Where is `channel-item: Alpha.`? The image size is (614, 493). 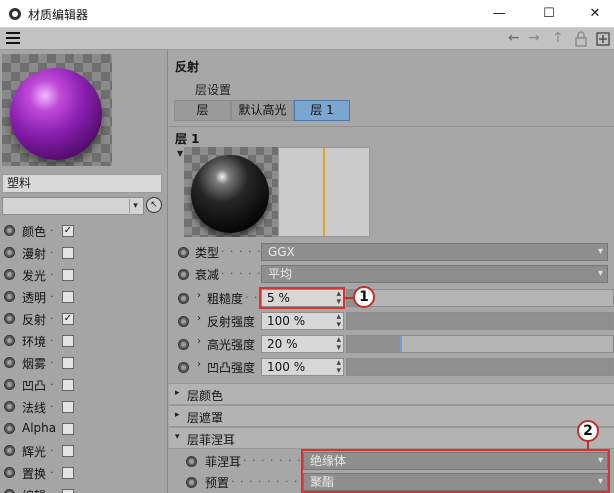 channel-item: Alpha. is located at coordinates (84, 429).